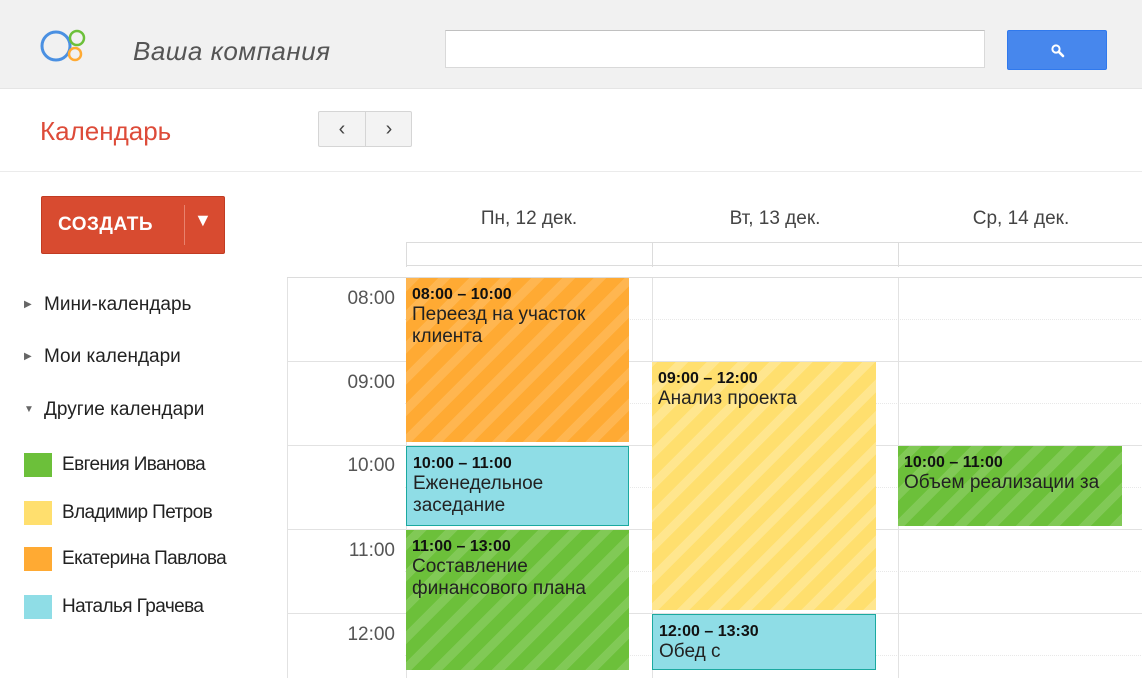 Image resolution: width=1142 pixels, height=678 pixels. I want to click on top-header: Ваша компания, so click(571, 44).